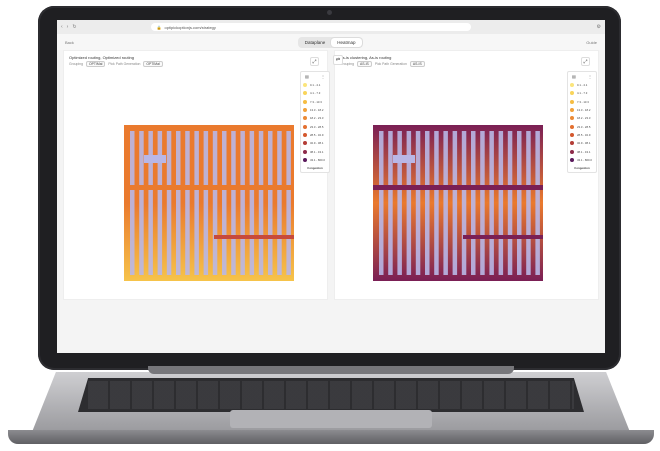  I want to click on settings-icon: ⚙, so click(599, 27).